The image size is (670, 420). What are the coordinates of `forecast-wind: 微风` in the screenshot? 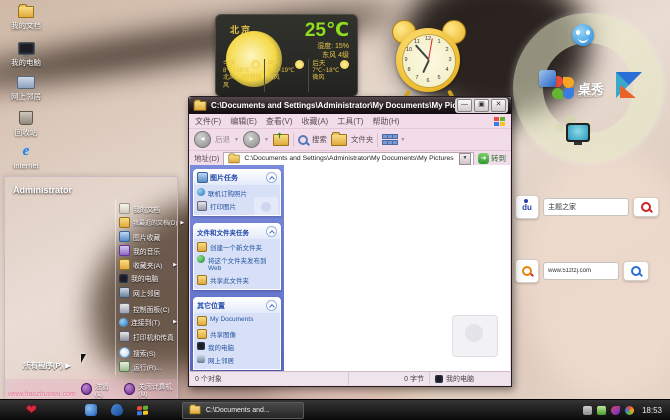 It's located at (318, 78).